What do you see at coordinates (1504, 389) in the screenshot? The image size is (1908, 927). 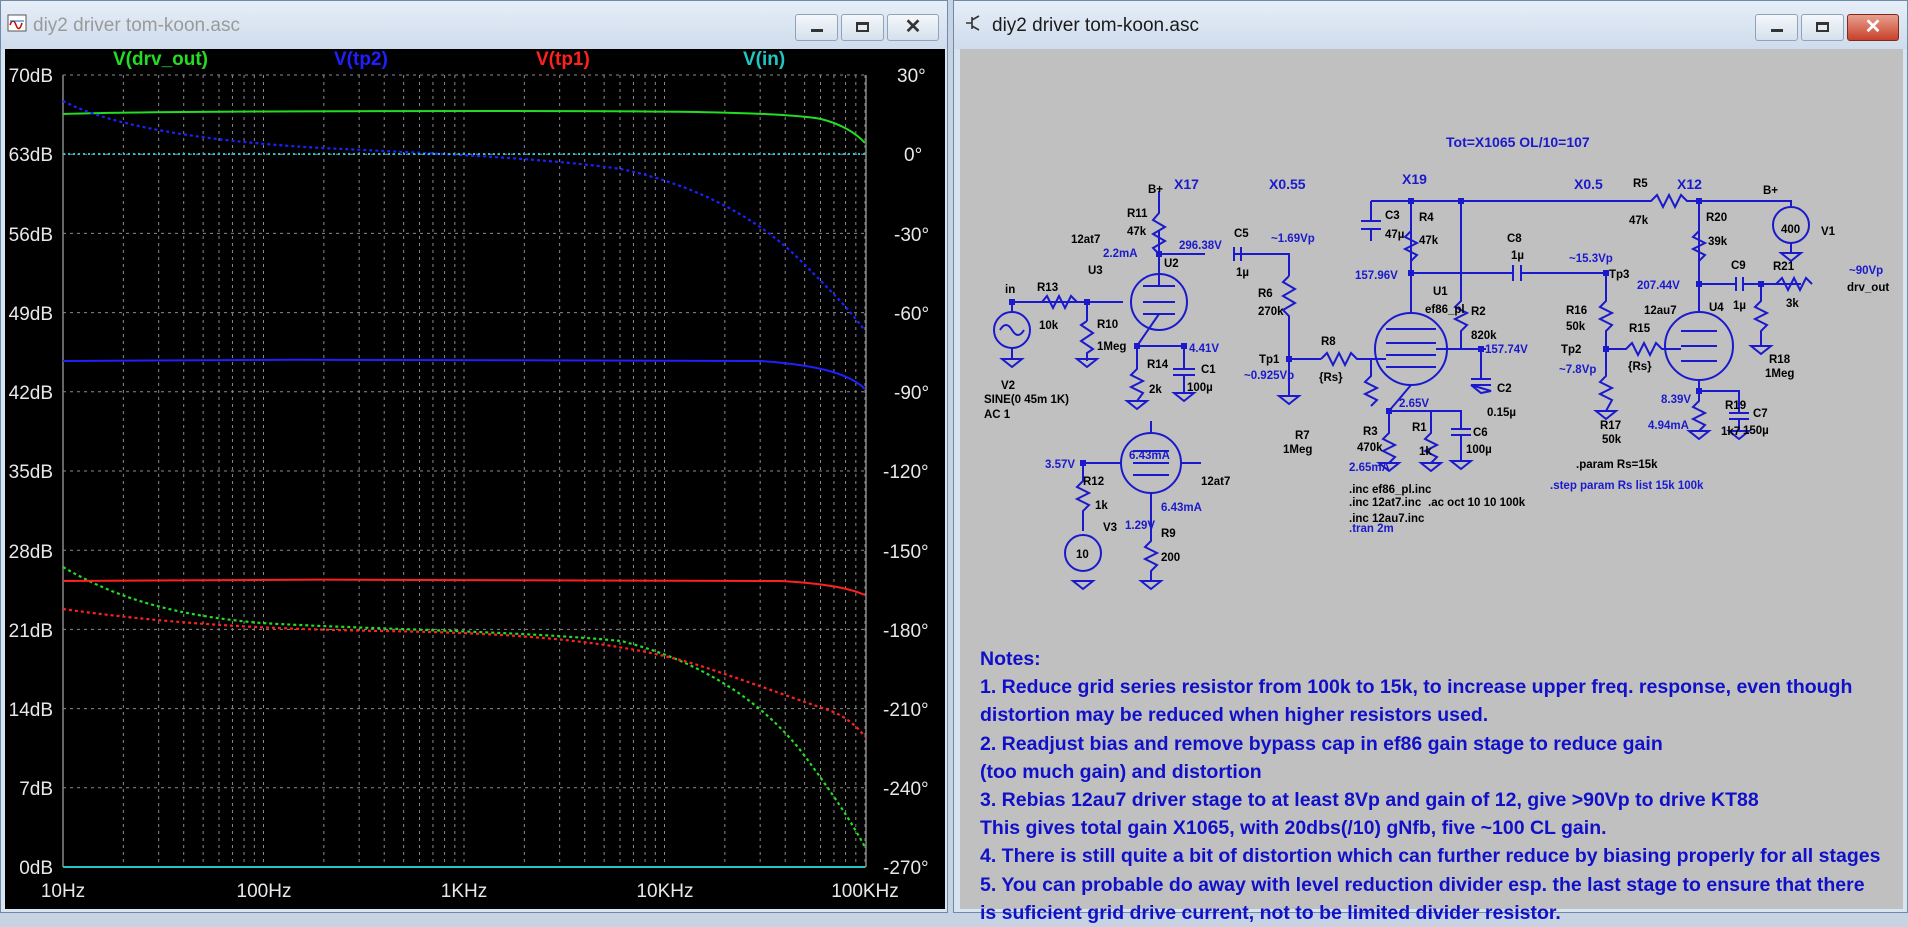 I see `label: C2` at bounding box center [1504, 389].